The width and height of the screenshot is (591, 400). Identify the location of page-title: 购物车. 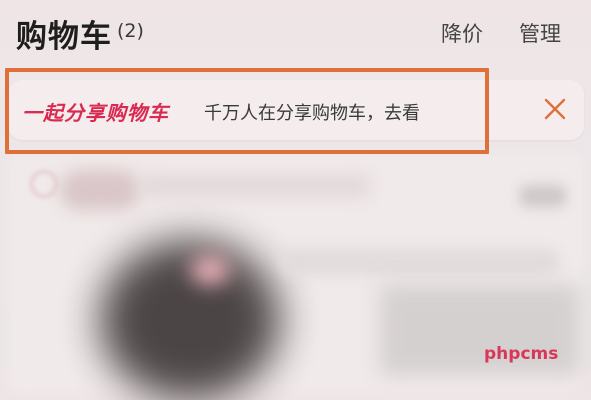
(64, 37).